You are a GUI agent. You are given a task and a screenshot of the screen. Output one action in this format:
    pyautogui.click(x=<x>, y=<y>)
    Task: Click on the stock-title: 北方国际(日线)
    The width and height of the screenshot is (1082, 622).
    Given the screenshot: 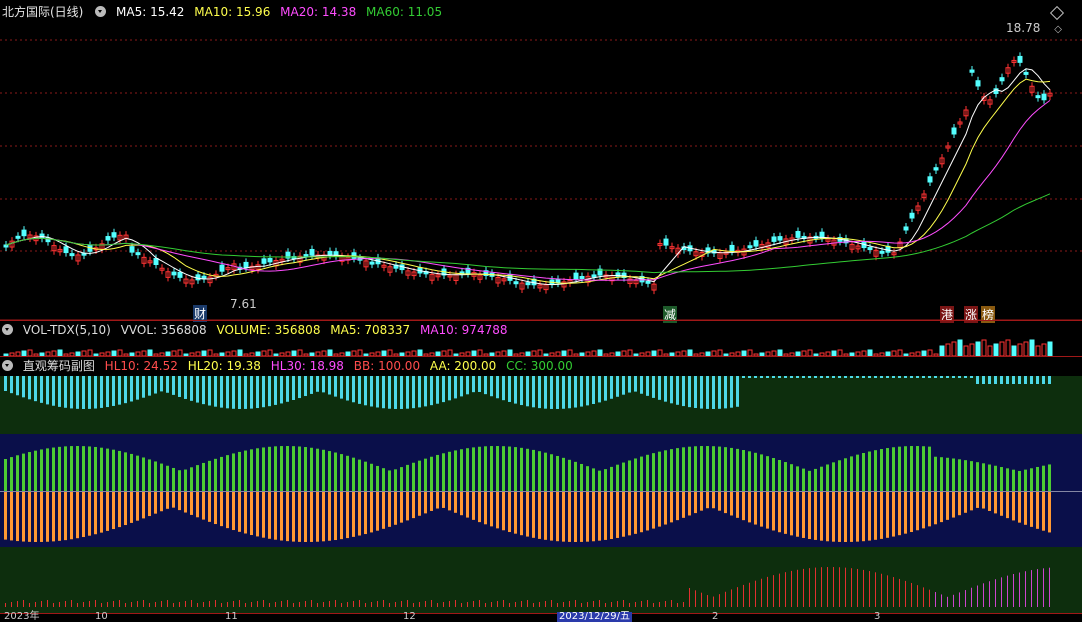 What is the action you would take?
    pyautogui.click(x=42, y=12)
    